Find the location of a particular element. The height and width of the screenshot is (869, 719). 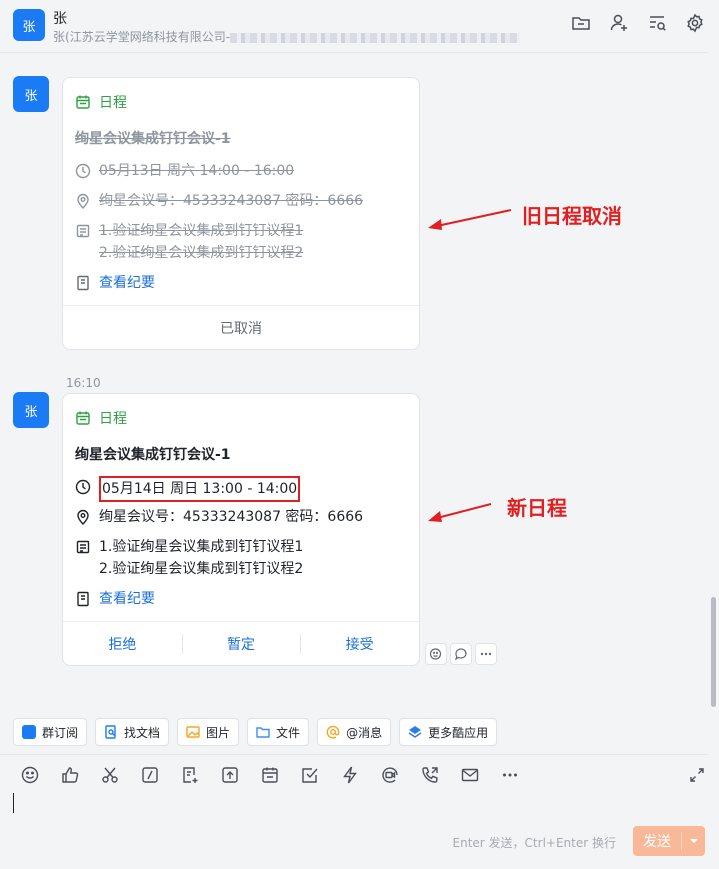

accept-button: 接受 is located at coordinates (359, 643).